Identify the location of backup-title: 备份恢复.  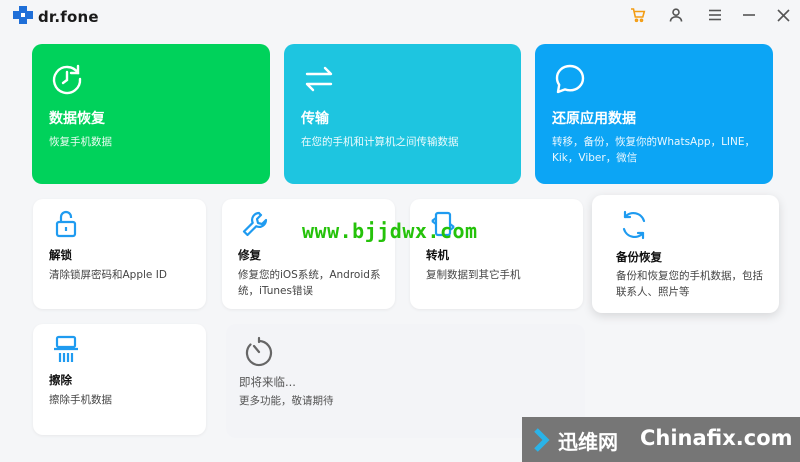
(639, 257).